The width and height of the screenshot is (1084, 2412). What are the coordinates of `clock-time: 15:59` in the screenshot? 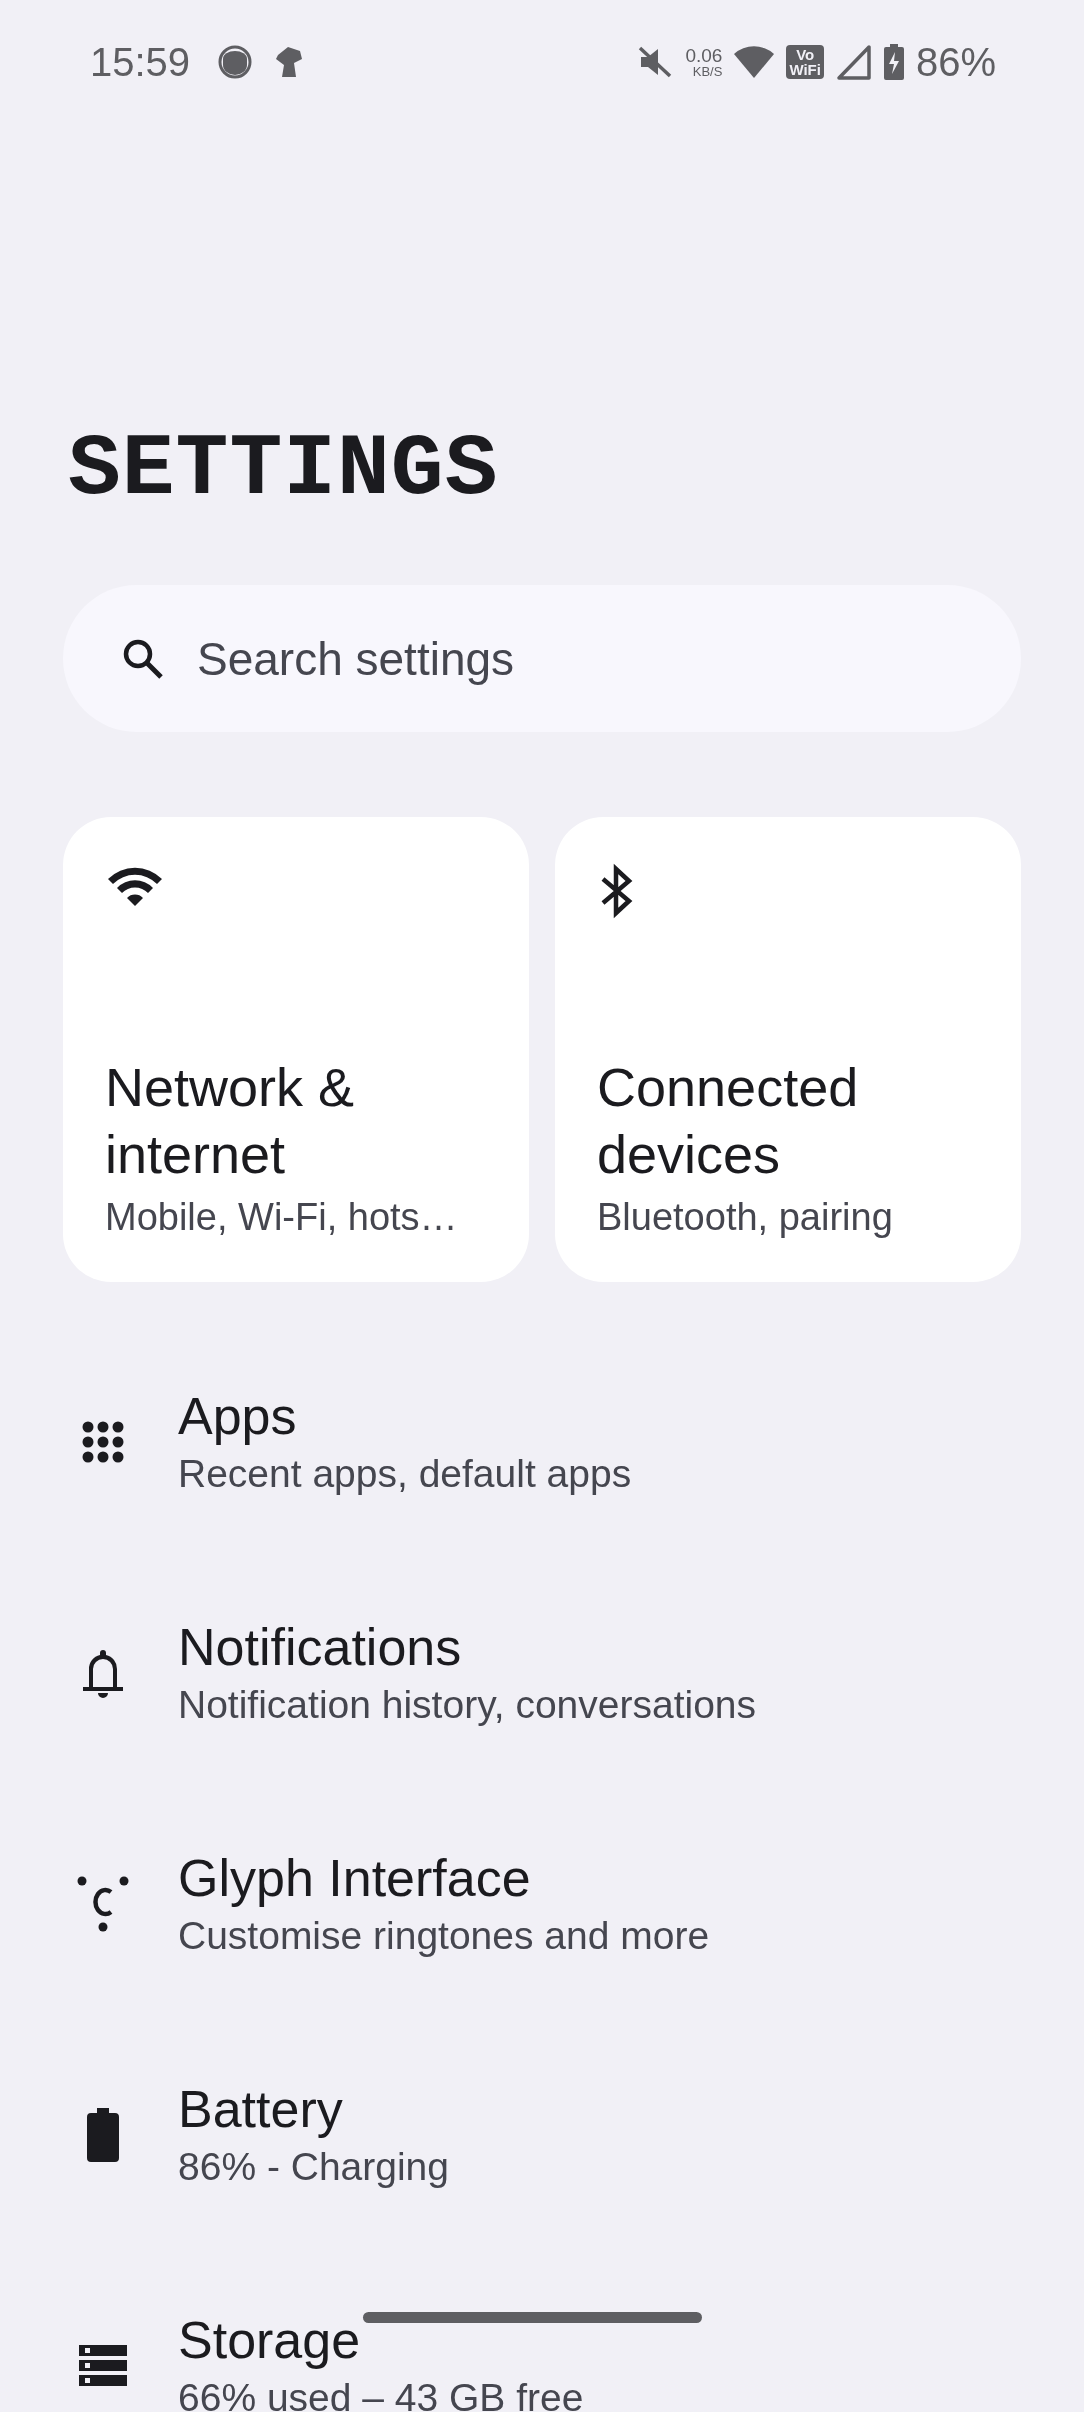 It's located at (140, 62).